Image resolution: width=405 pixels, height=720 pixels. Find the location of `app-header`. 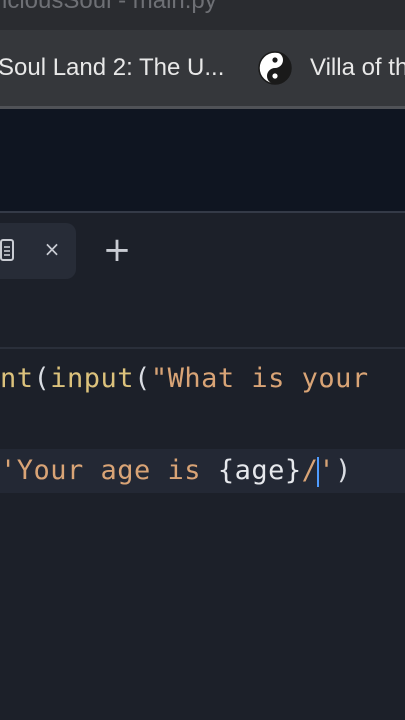

app-header is located at coordinates (202, 160).